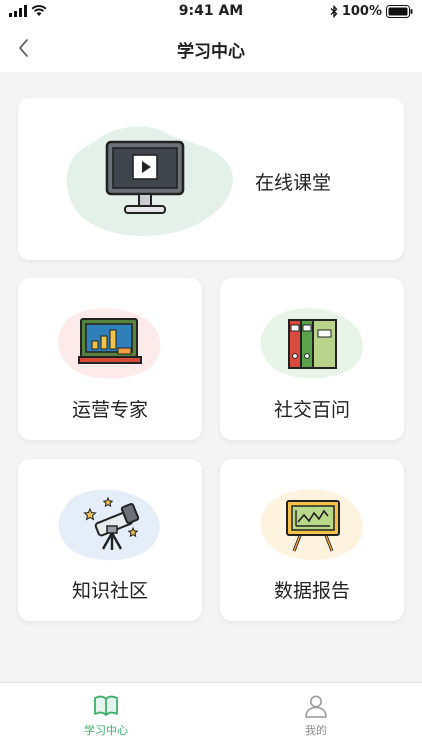  Describe the element at coordinates (145, 177) in the screenshot. I see `monitor-play-icon` at that location.